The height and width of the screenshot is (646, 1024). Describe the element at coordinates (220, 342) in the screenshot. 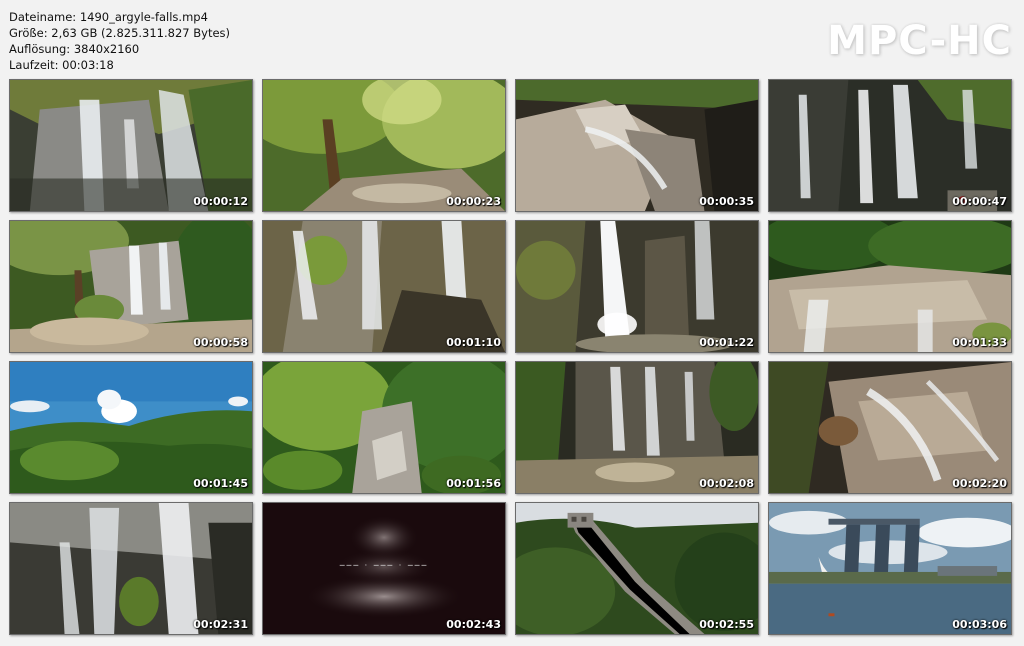

I see `timestamp-label: 00:00:58` at that location.